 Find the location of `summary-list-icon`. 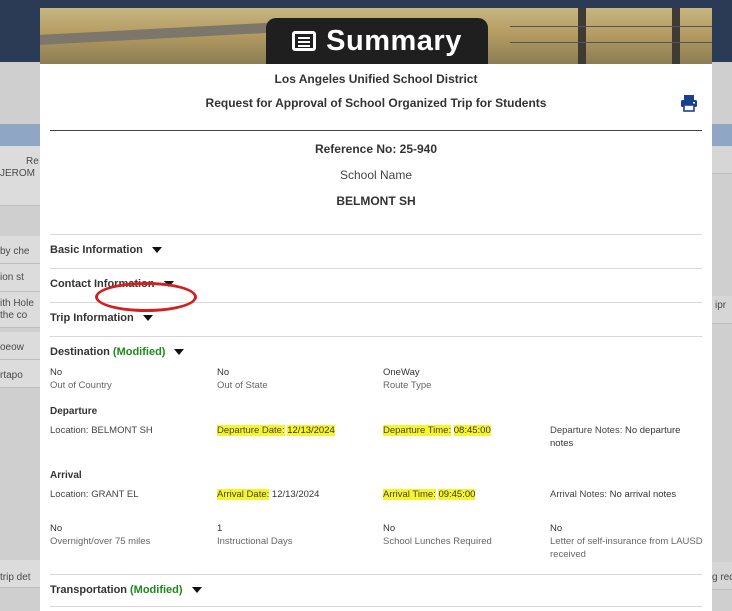

summary-list-icon is located at coordinates (304, 41).